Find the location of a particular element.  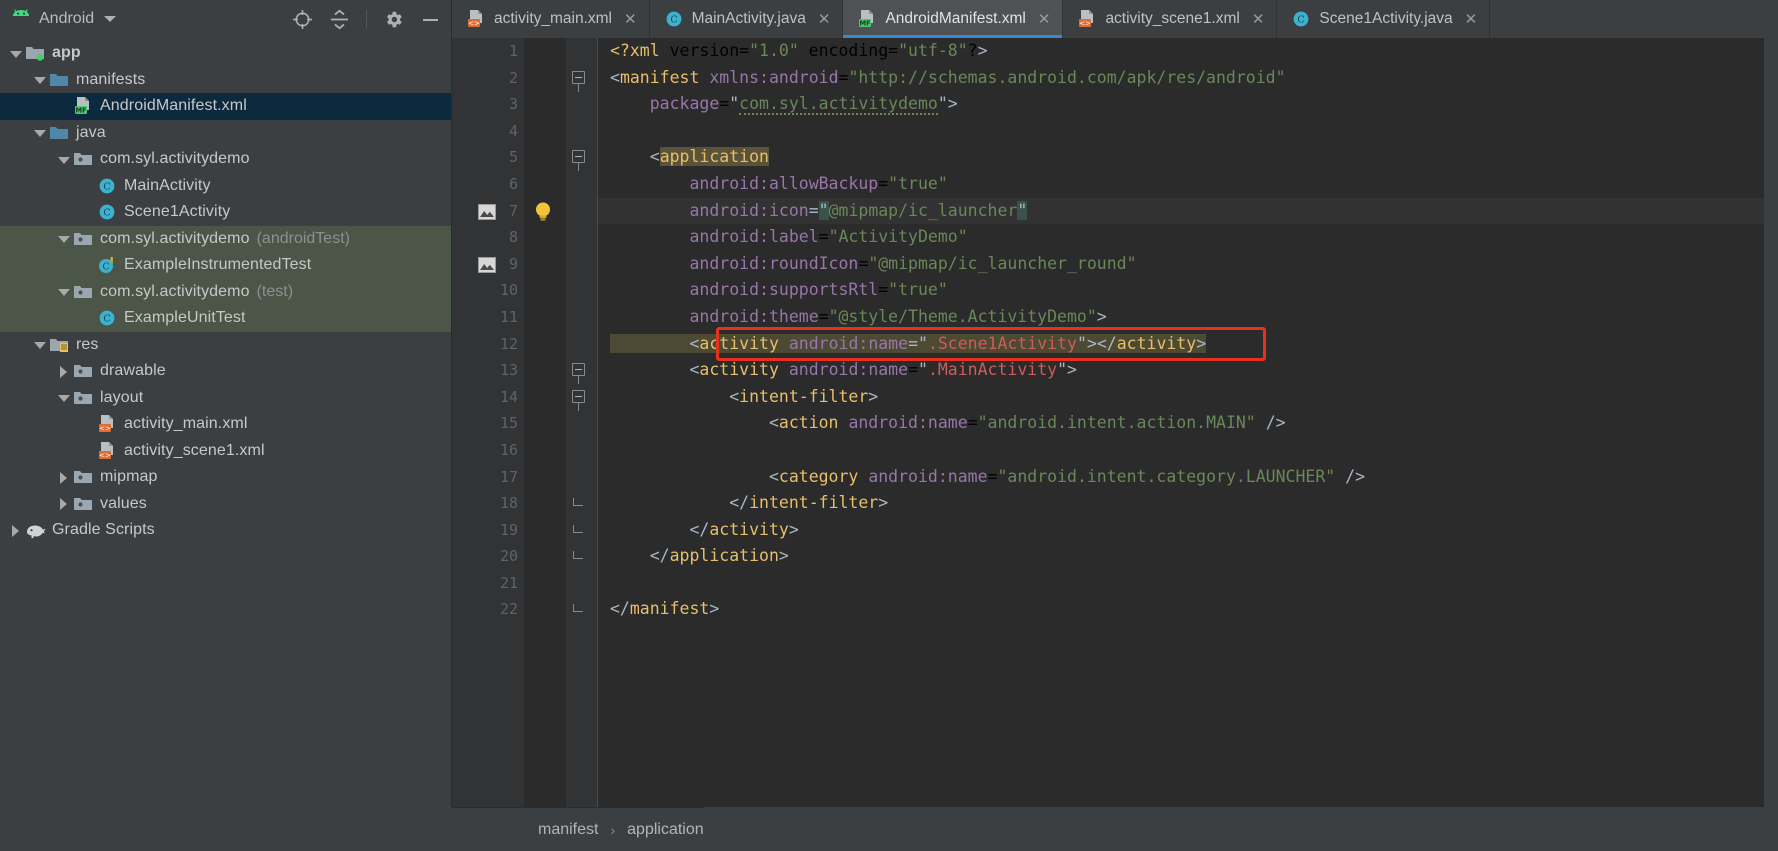

code-line-1: <?xml version="1.0" encoding="utf-8"?> is located at coordinates (1181, 51).